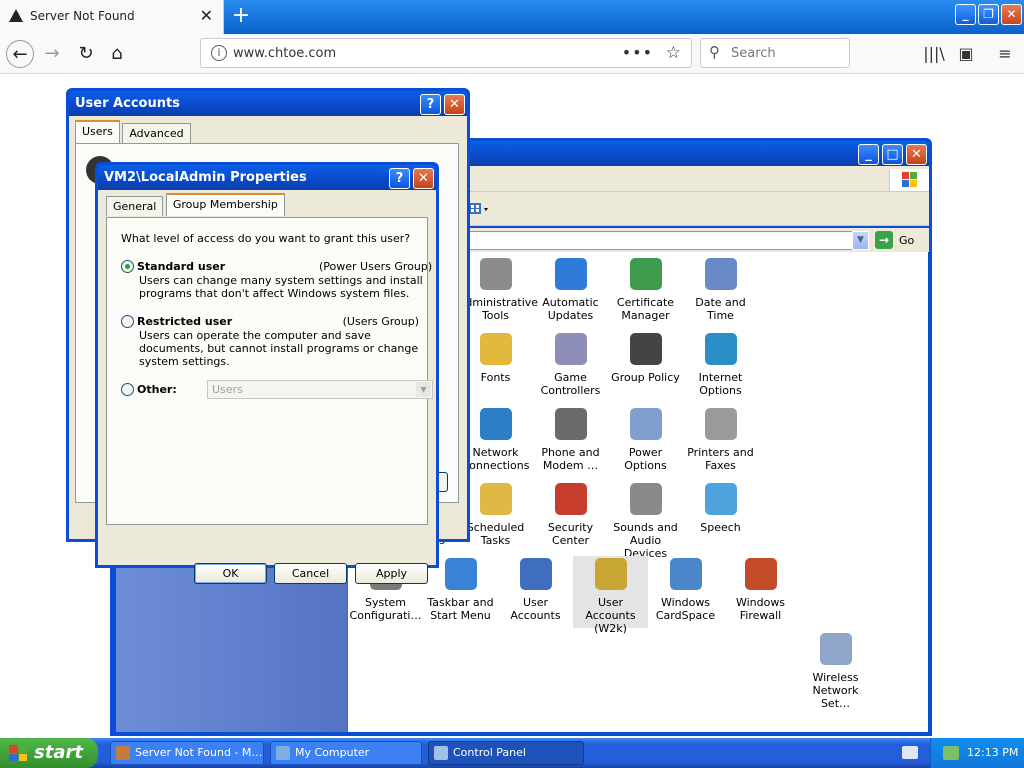  I want to click on new-tab-button: +, so click(241, 16).